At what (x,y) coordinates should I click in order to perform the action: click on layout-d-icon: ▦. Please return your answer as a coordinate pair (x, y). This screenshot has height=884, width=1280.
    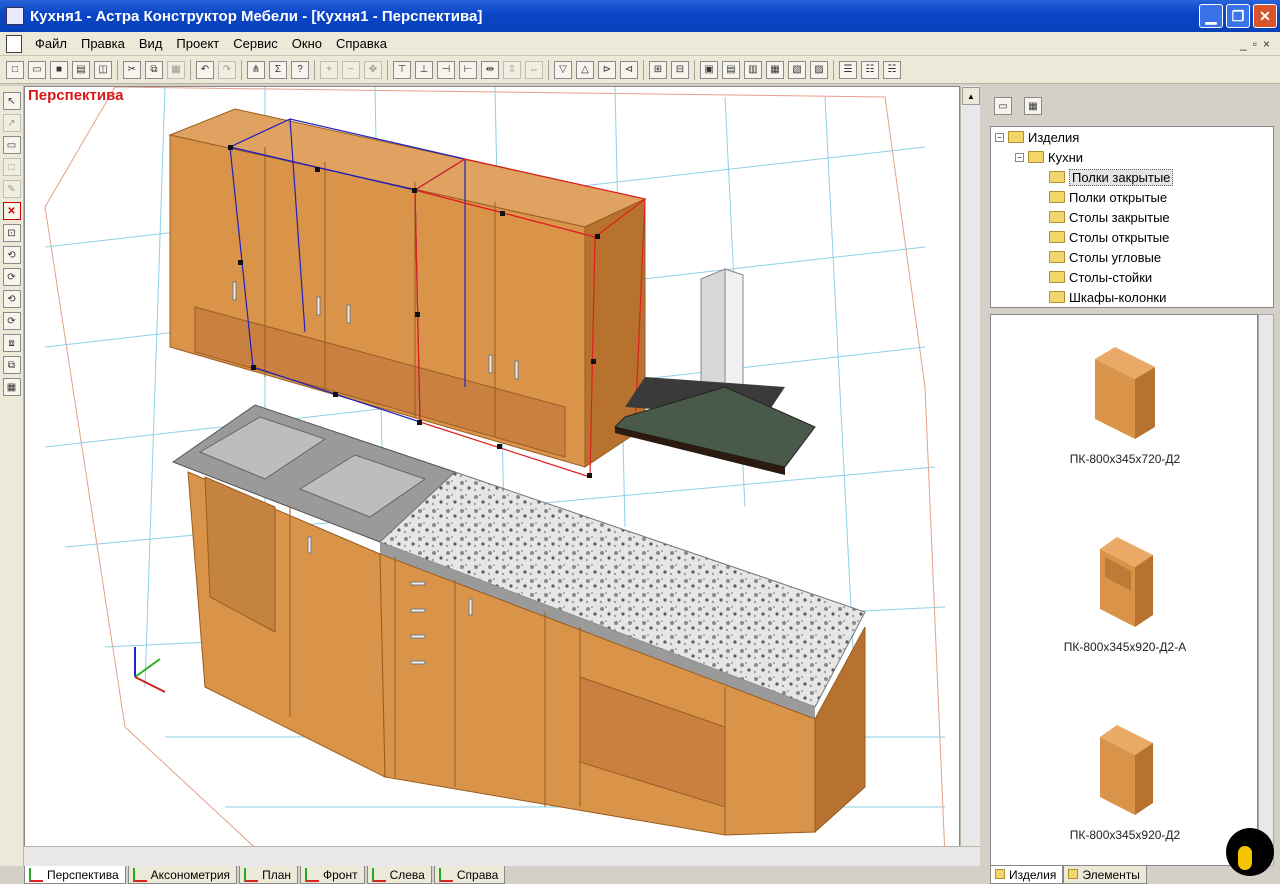
    Looking at the image, I should click on (775, 69).